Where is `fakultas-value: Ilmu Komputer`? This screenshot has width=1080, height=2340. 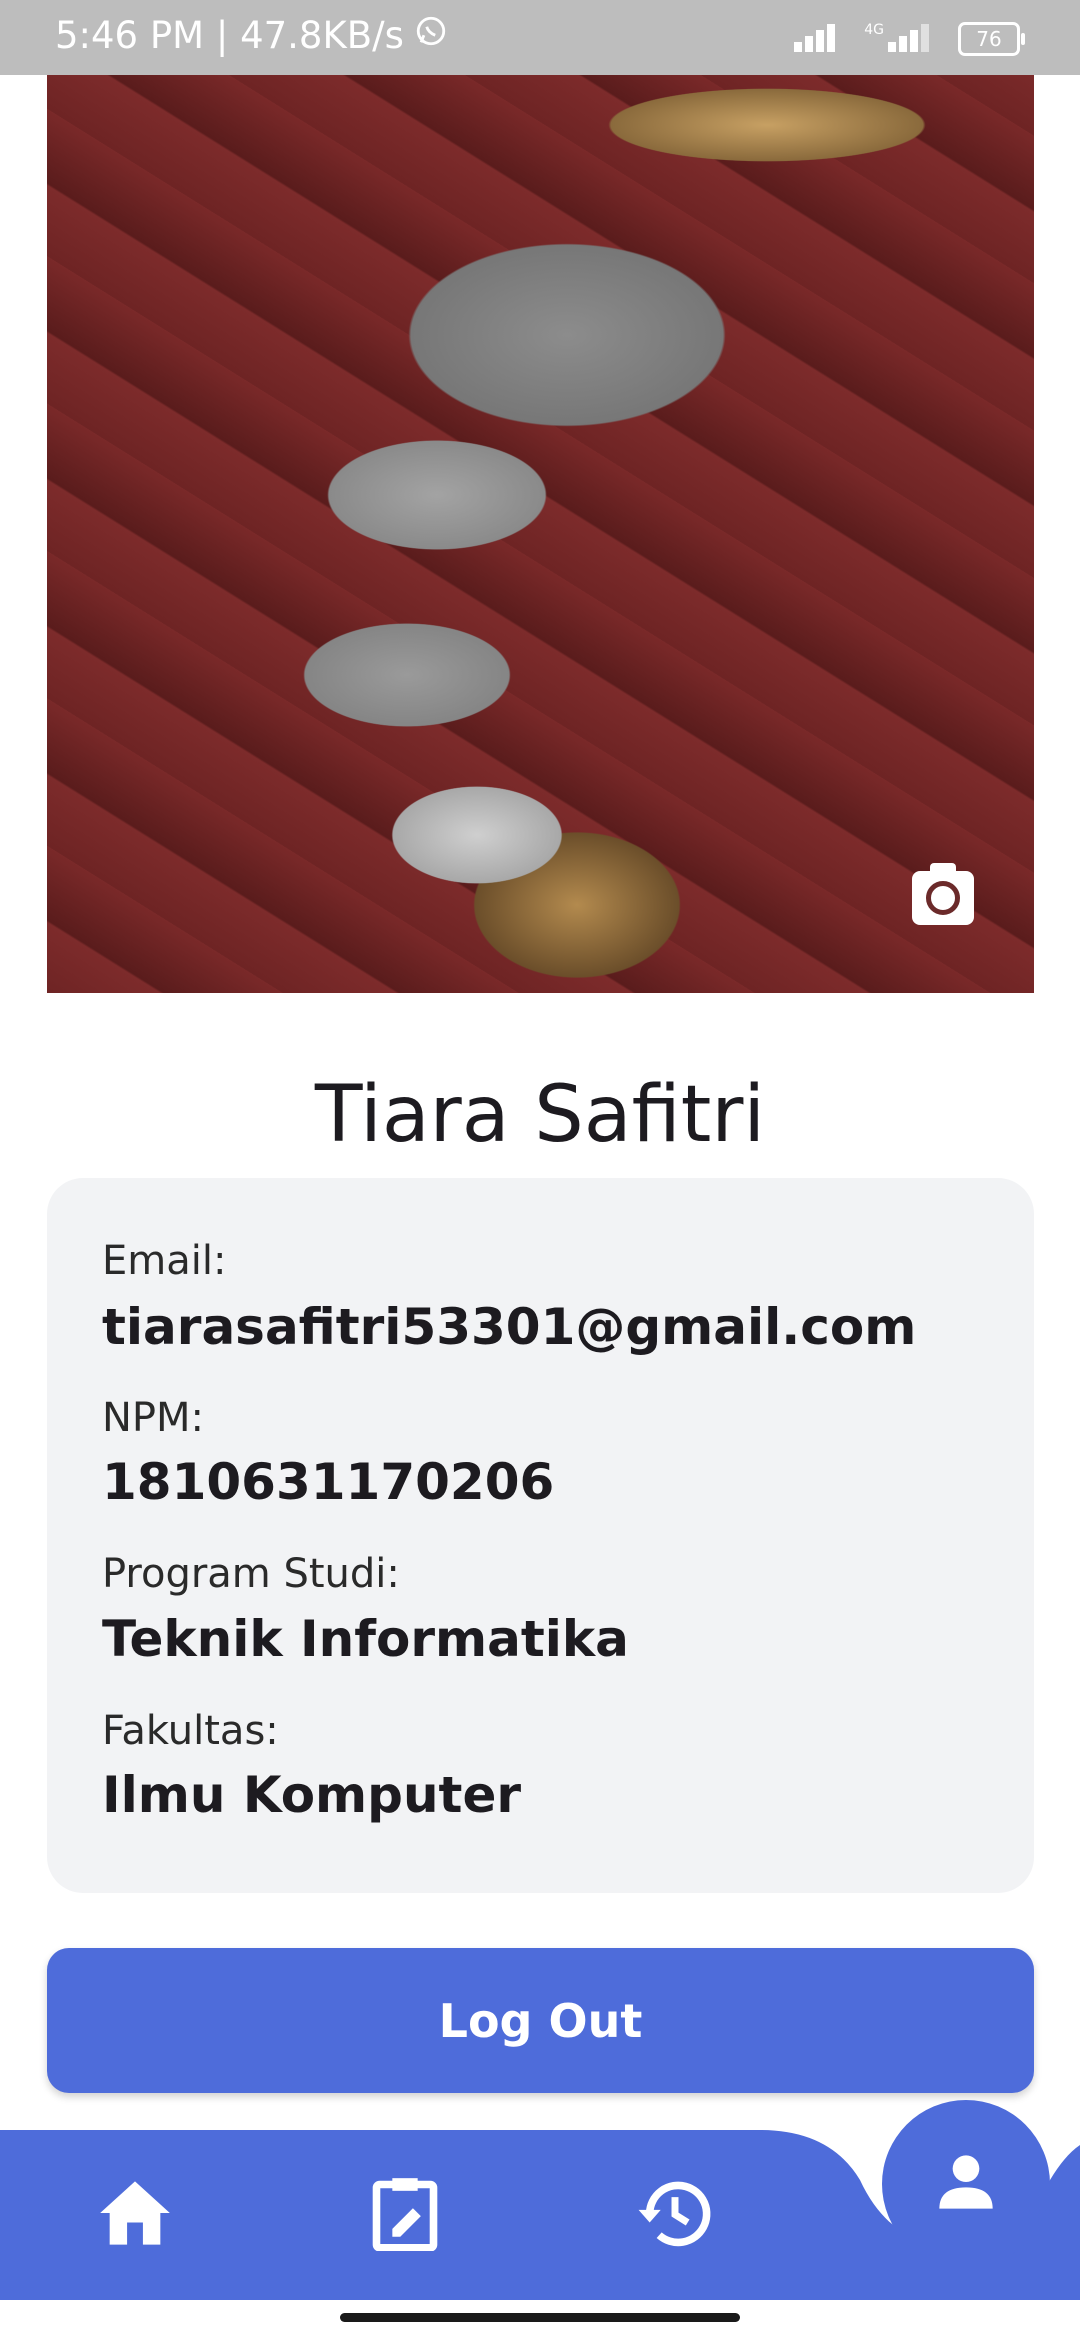
fakultas-value: Ilmu Komputer is located at coordinates (312, 1795).